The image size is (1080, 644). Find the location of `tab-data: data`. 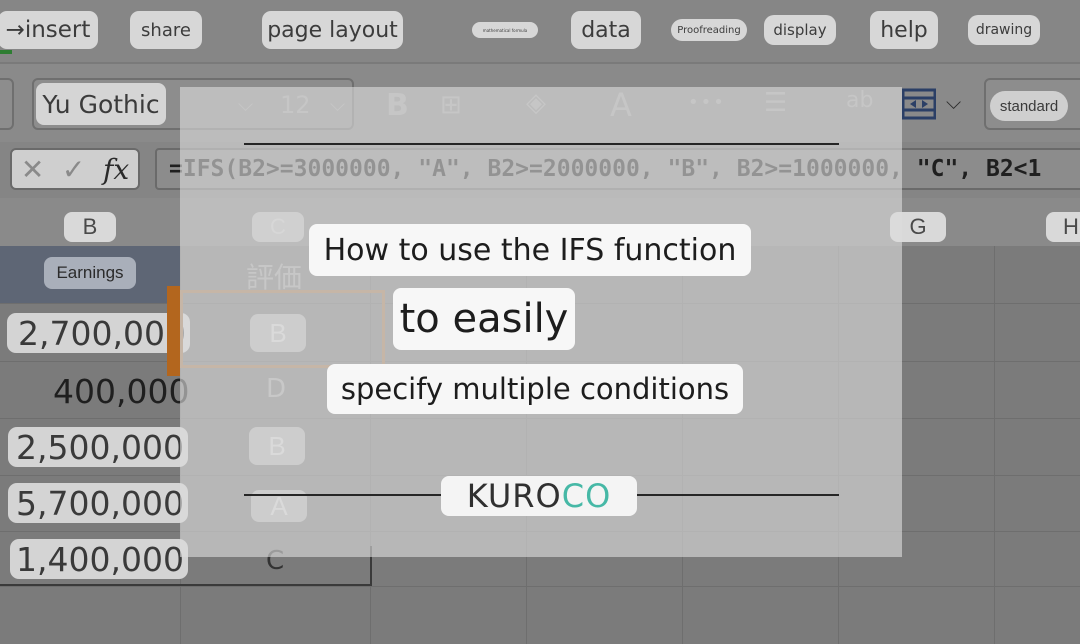

tab-data: data is located at coordinates (606, 30).